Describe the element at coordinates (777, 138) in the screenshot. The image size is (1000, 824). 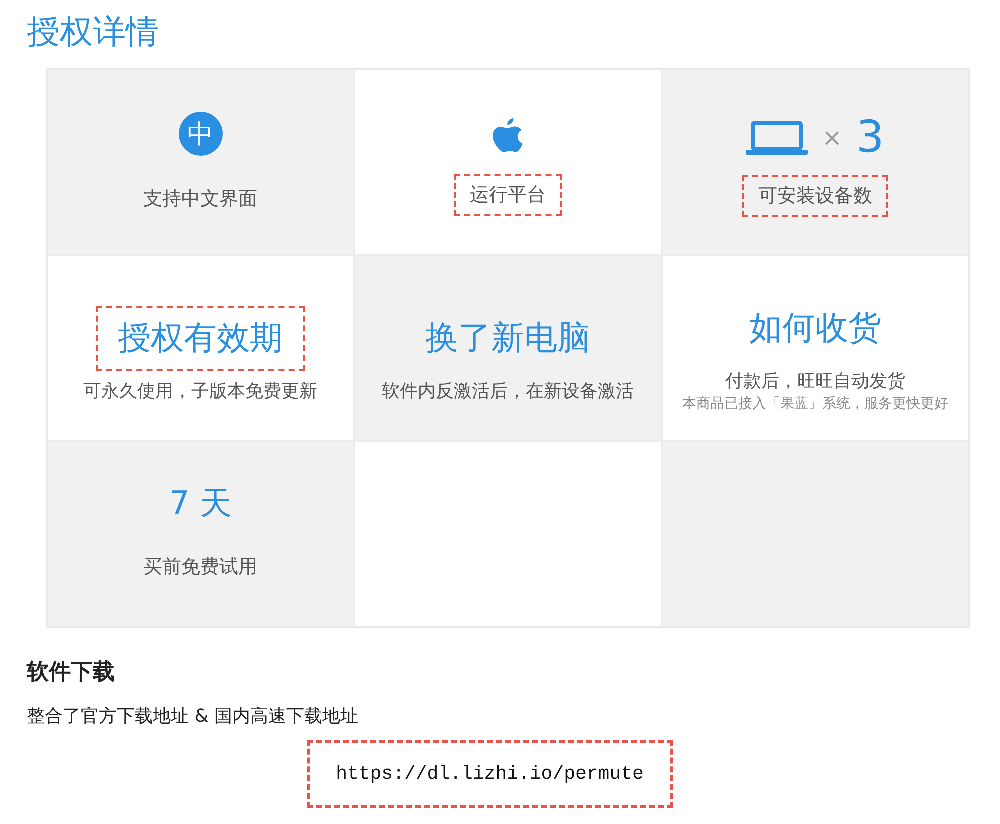
I see `laptop-icon` at that location.